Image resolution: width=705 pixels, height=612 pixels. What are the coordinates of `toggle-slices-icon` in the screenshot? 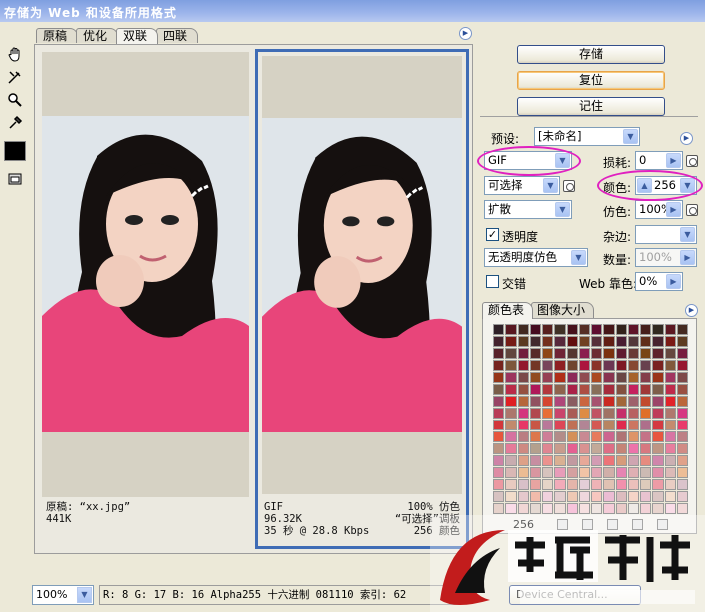 It's located at (15, 179).